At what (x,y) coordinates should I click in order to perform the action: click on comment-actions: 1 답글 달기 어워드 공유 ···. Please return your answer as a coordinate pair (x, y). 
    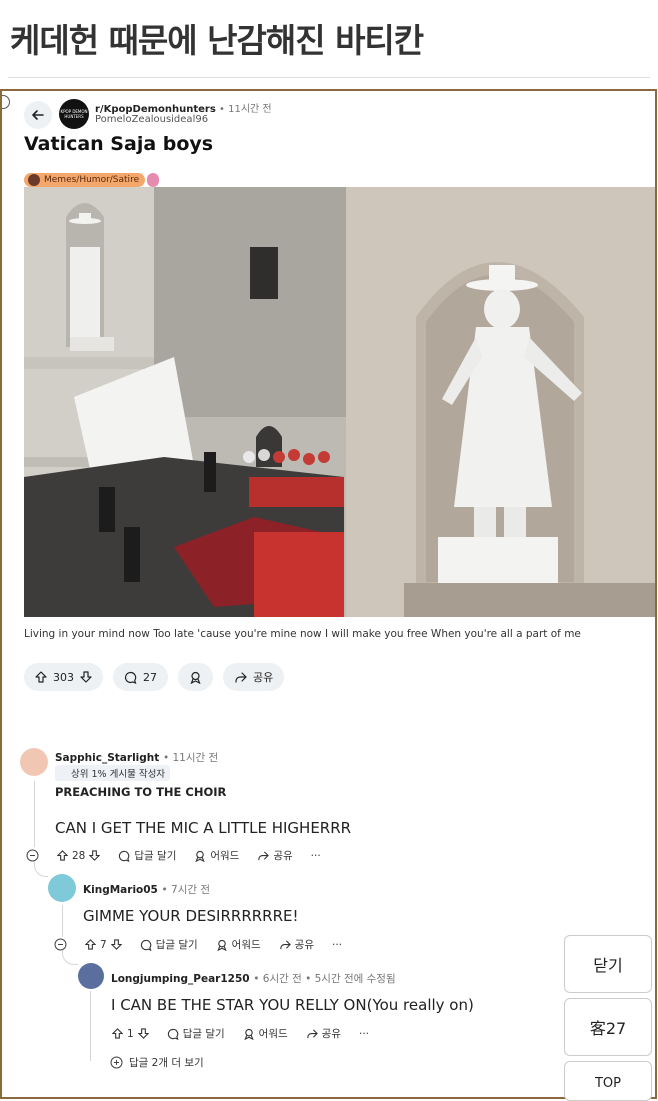
    Looking at the image, I should click on (240, 1033).